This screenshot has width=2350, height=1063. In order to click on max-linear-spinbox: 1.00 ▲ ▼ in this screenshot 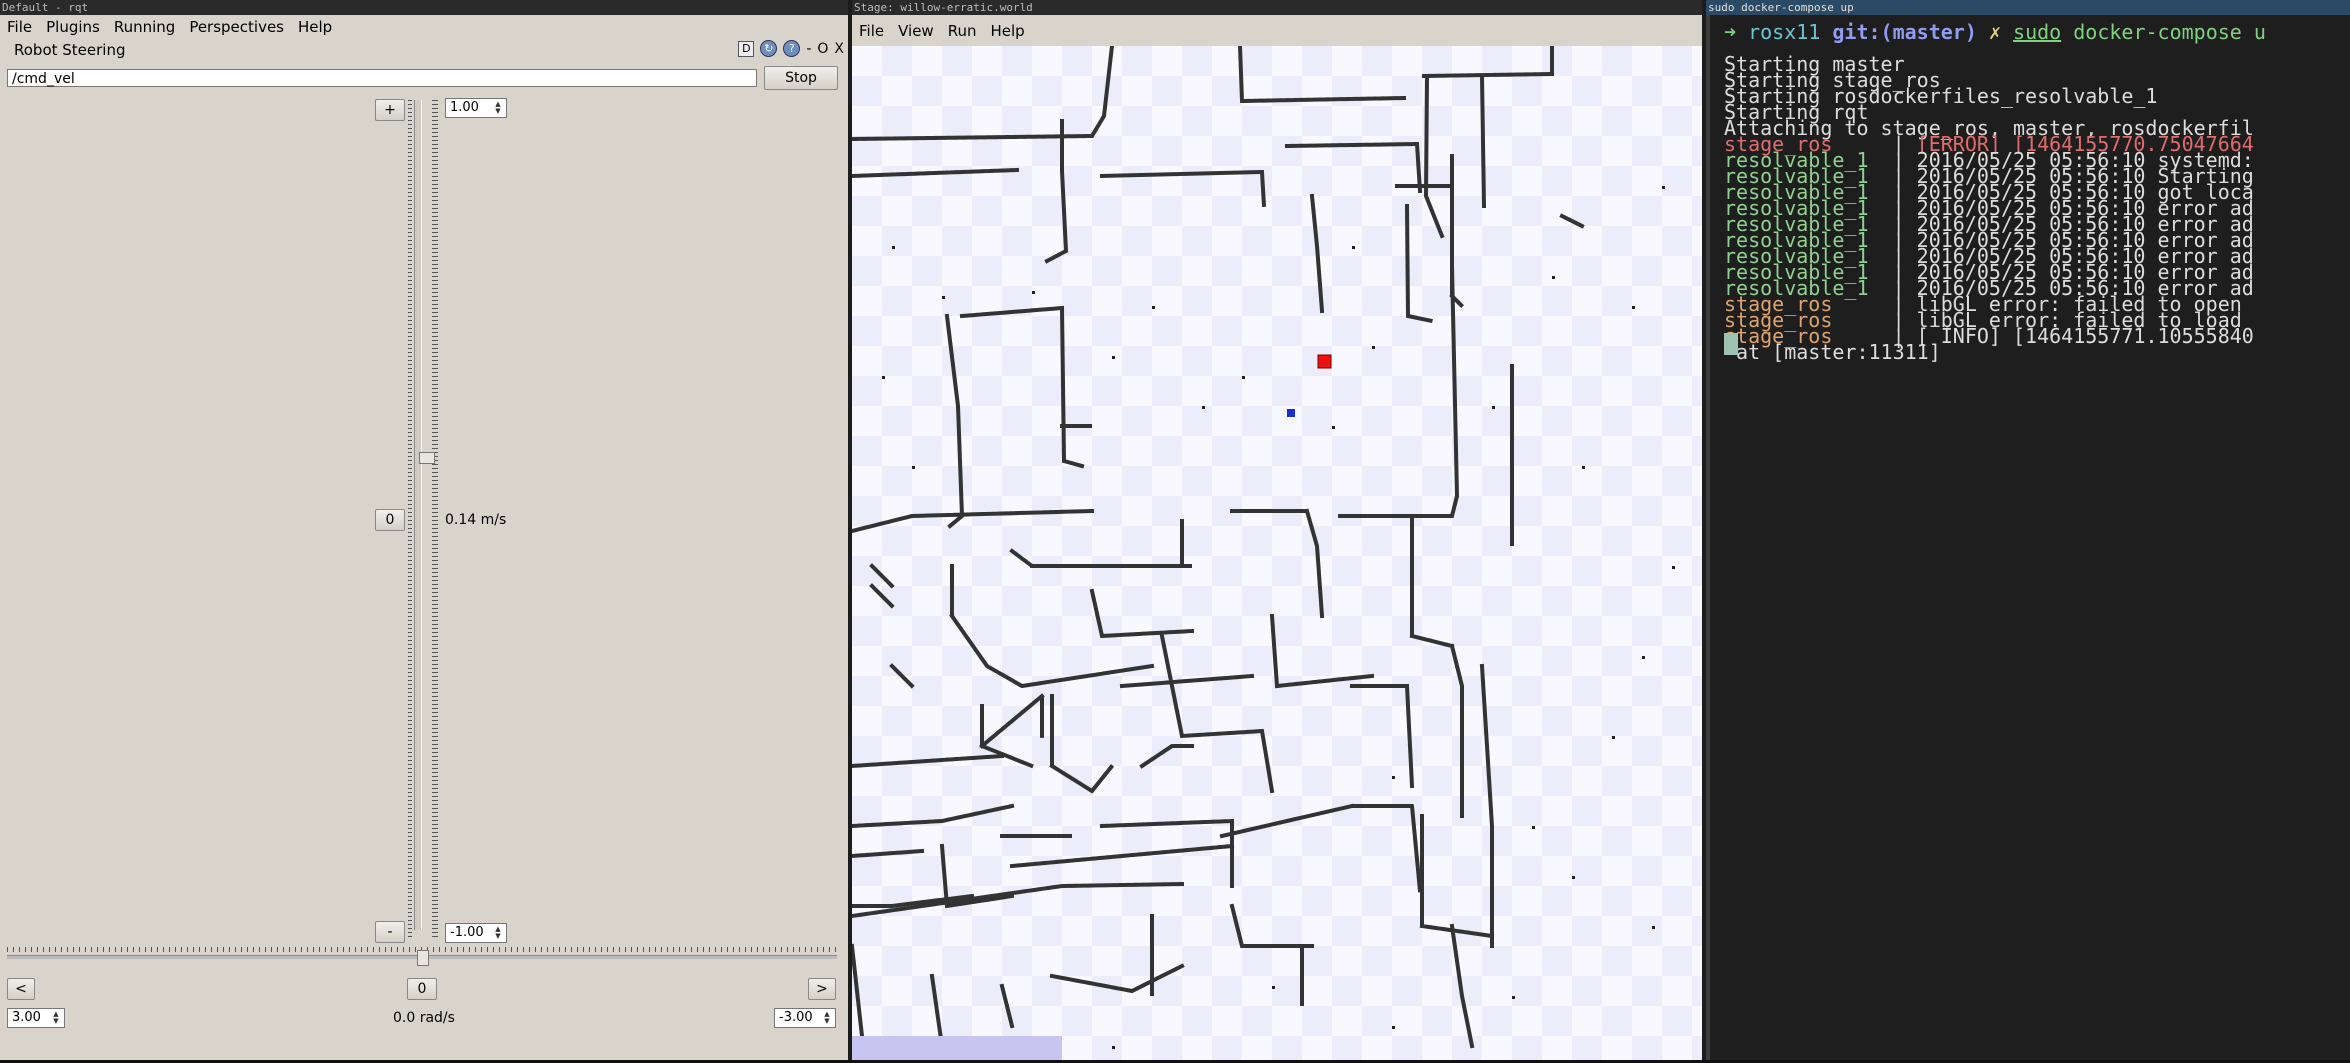, I will do `click(476, 108)`.